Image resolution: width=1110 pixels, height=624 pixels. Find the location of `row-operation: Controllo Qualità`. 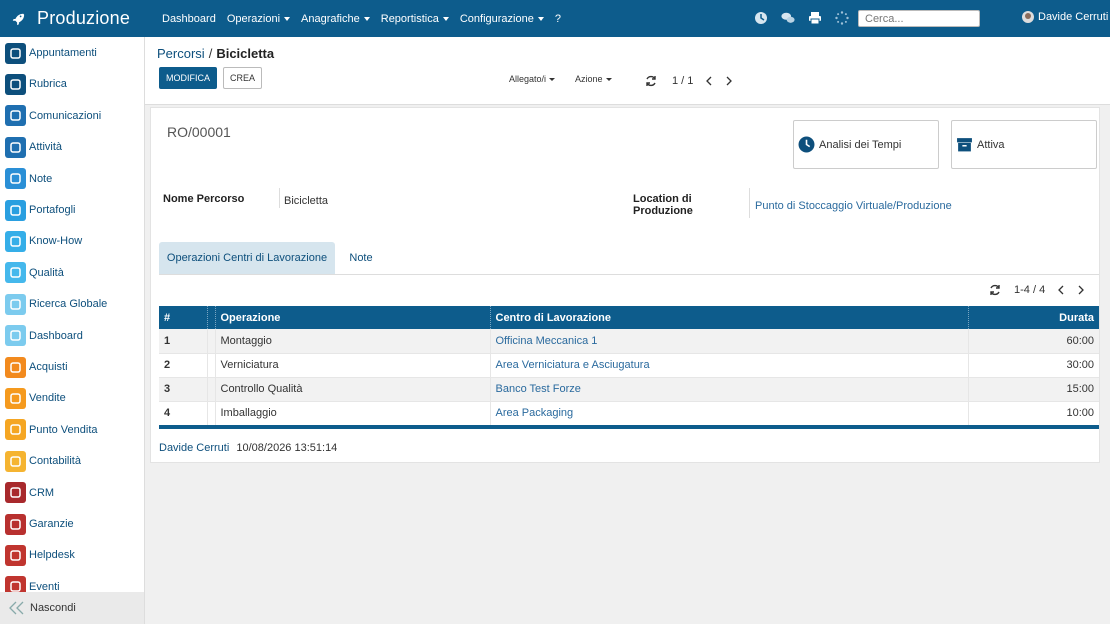

row-operation: Controllo Qualità is located at coordinates (352, 389).